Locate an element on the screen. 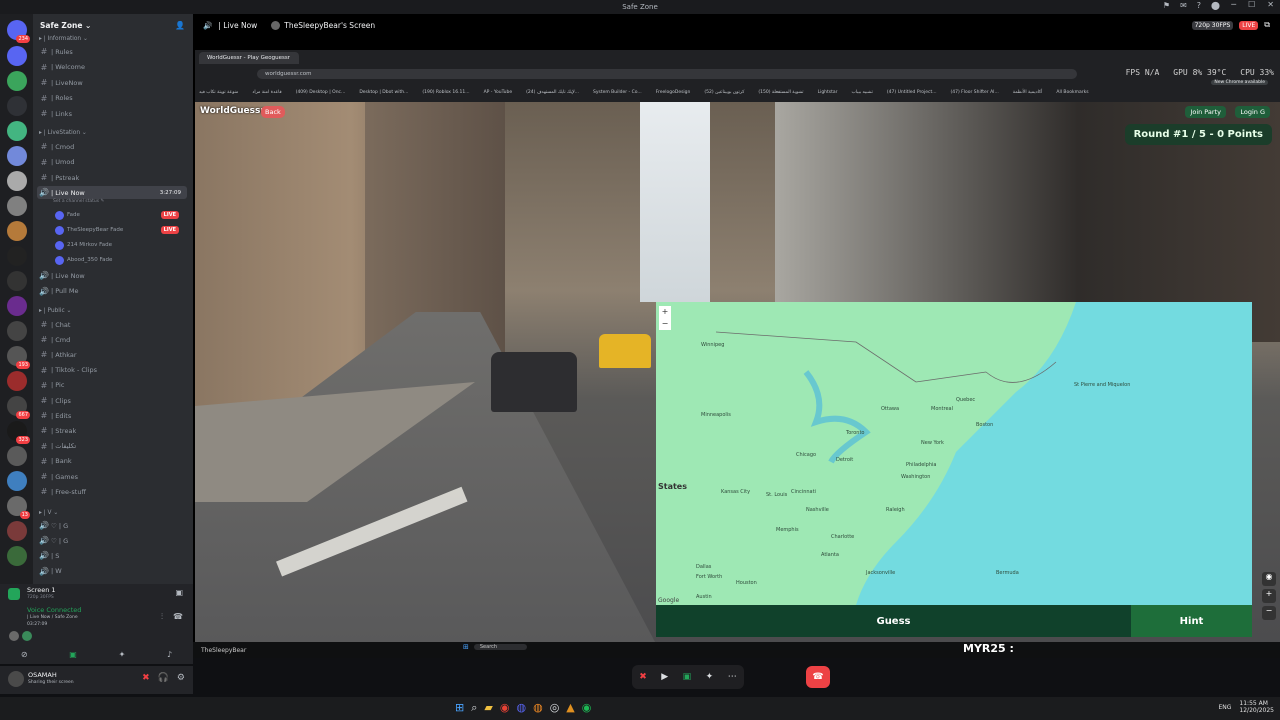 The height and width of the screenshot is (720, 1280). spotify-icon: ◉ is located at coordinates (587, 708).